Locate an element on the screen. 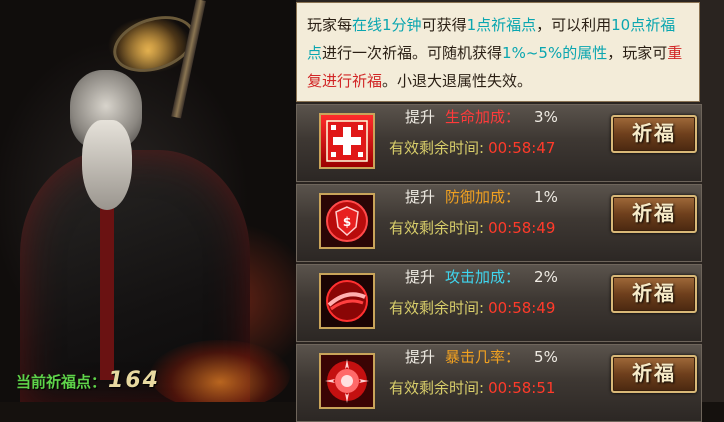 The width and height of the screenshot is (724, 422). desc-text: 。小退大退属性失效。 is located at coordinates (457, 81).